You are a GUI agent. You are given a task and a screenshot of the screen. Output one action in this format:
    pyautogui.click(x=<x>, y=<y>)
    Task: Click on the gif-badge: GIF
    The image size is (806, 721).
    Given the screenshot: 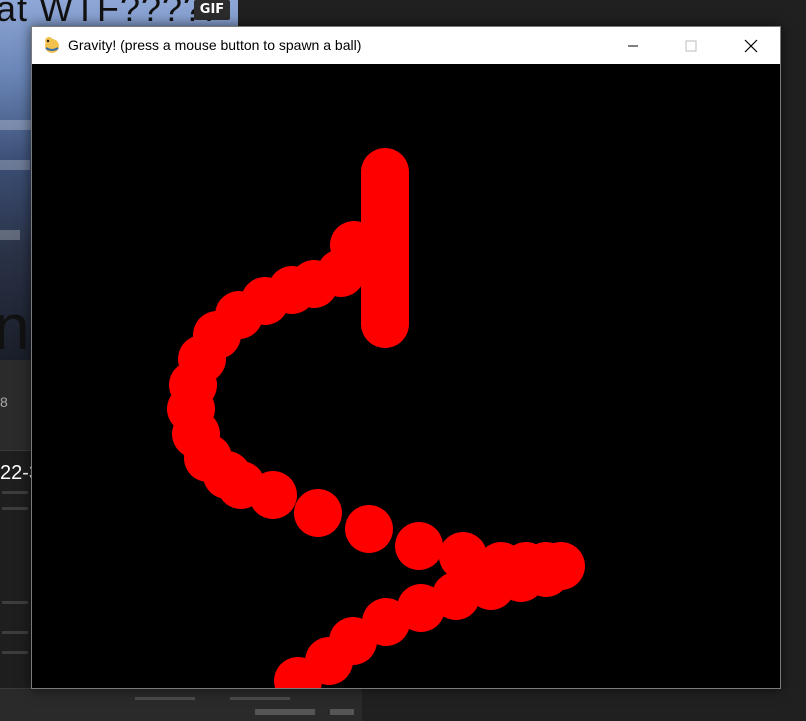 What is the action you would take?
    pyautogui.click(x=212, y=10)
    